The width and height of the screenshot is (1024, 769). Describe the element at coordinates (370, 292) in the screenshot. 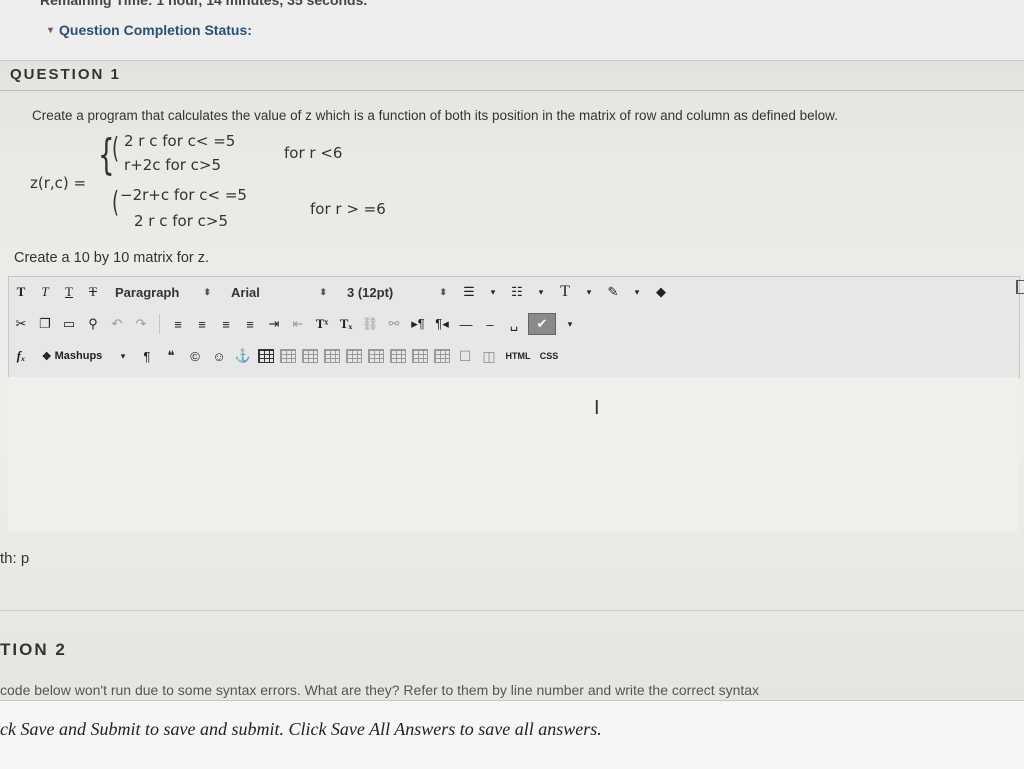

I see `font-size-value: 3 (12pt)` at that location.